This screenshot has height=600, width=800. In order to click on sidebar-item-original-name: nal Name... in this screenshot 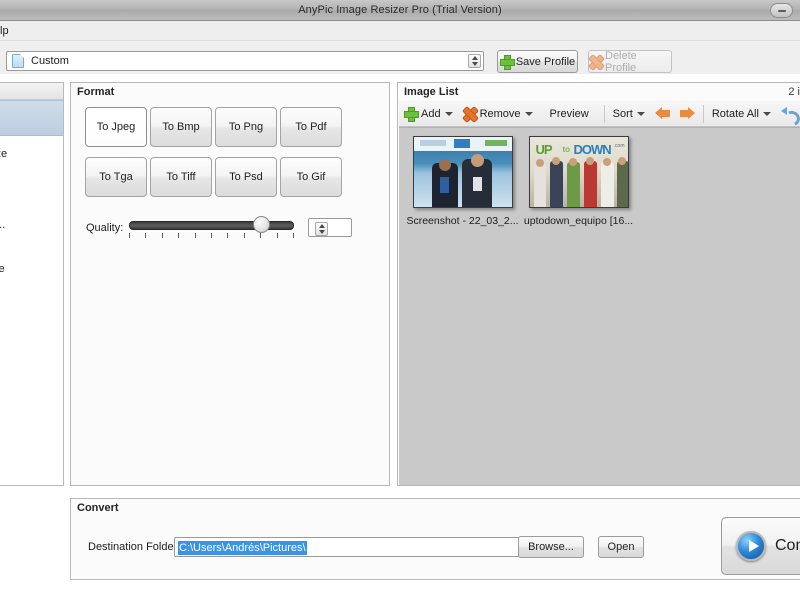, I will do `click(31, 225)`.